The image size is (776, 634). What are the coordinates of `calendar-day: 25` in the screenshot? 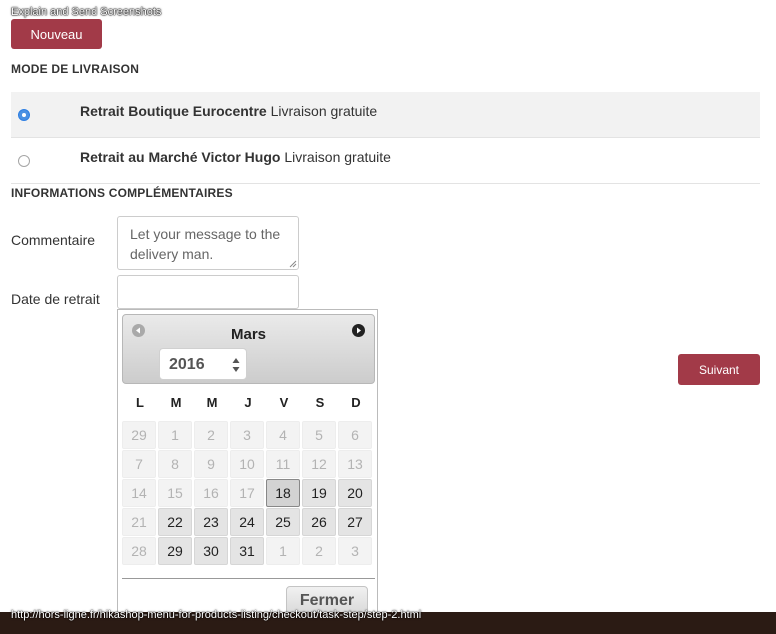 It's located at (283, 522).